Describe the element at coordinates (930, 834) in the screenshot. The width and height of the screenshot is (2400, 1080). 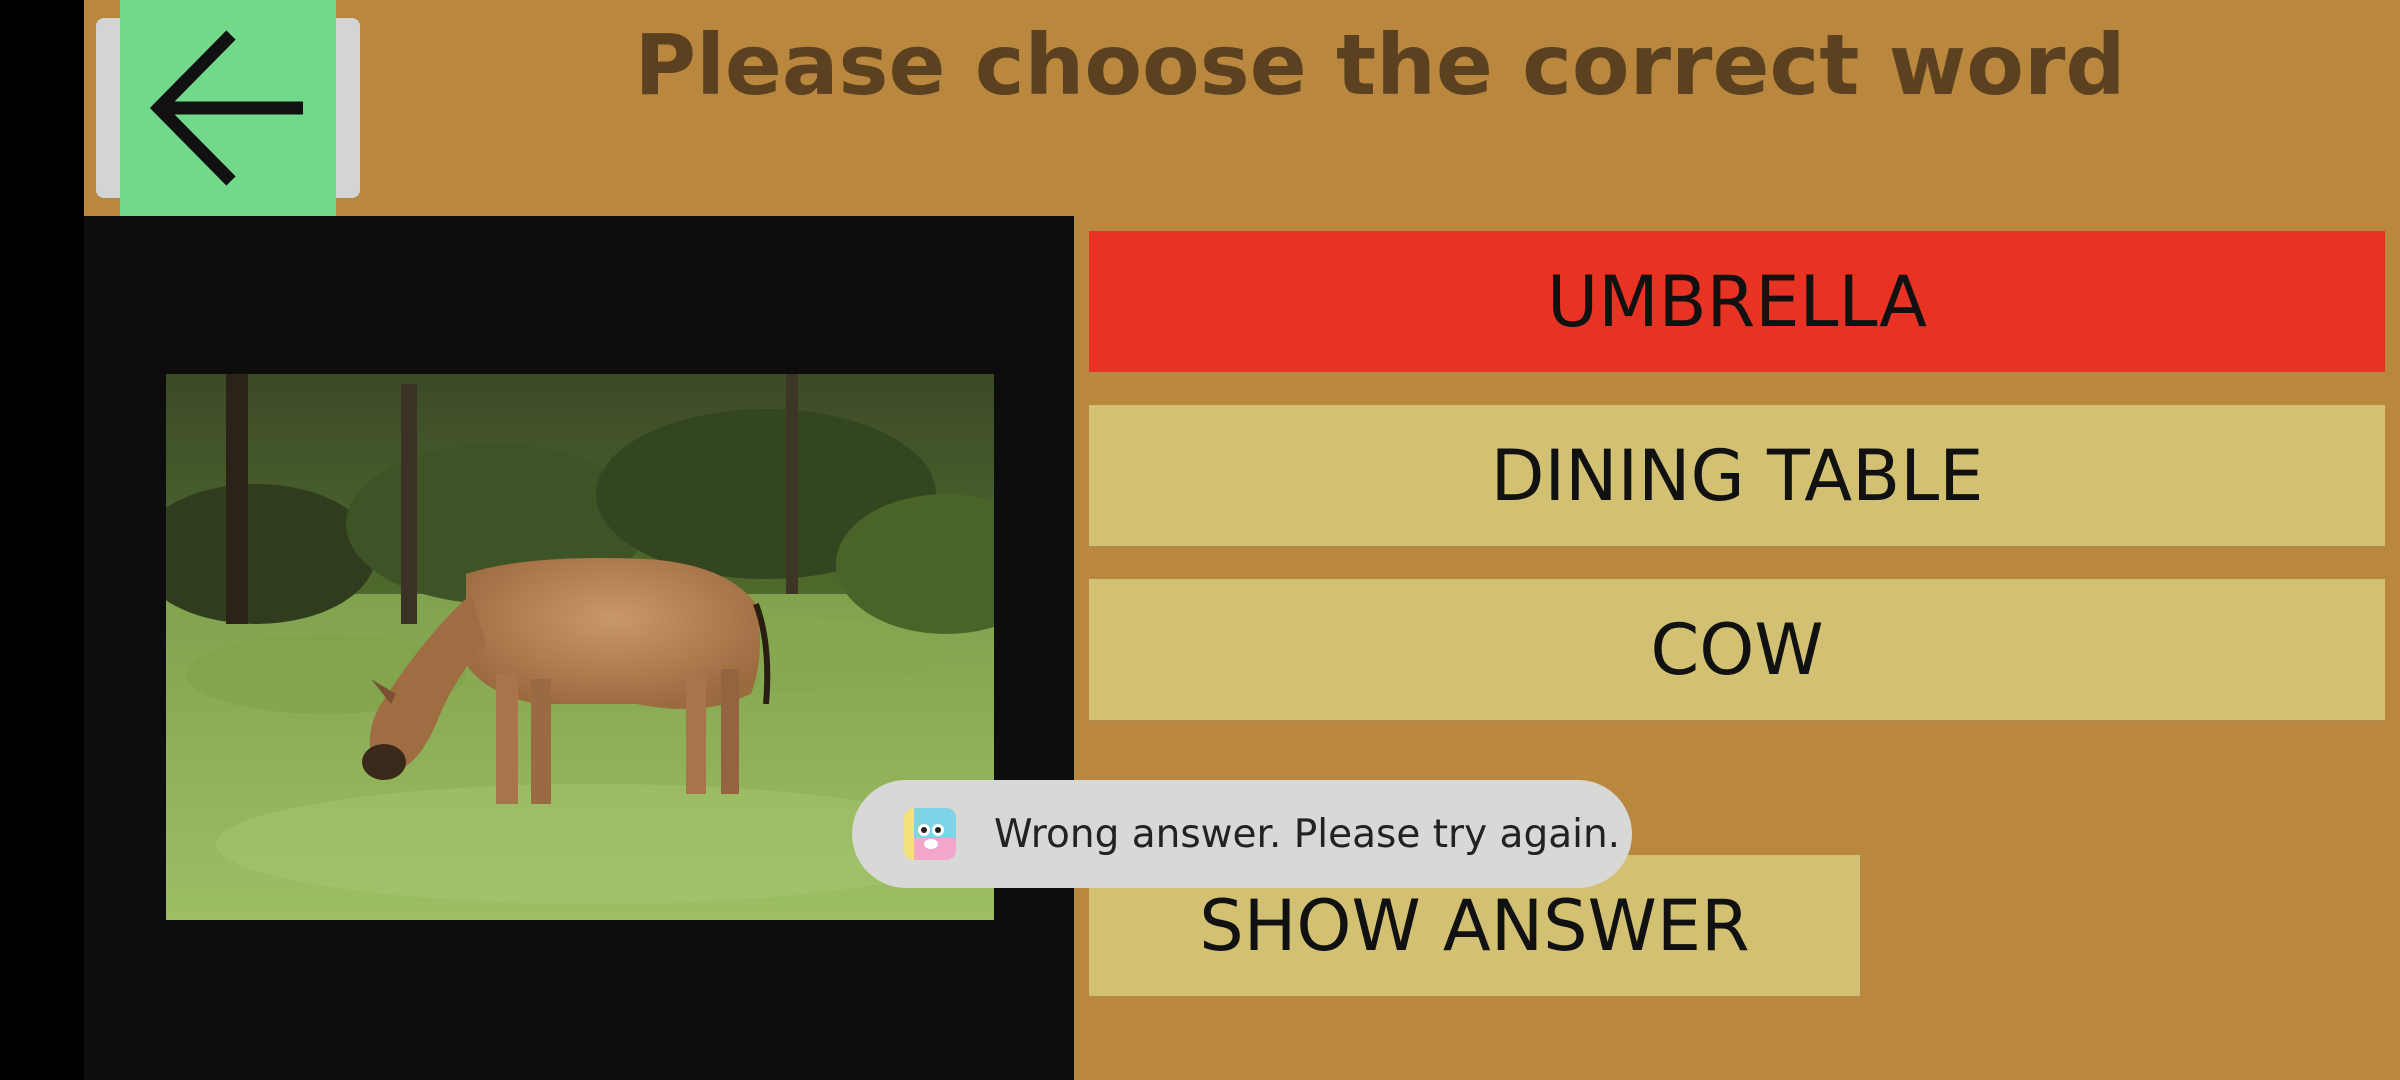
I see `app-face-icon` at that location.